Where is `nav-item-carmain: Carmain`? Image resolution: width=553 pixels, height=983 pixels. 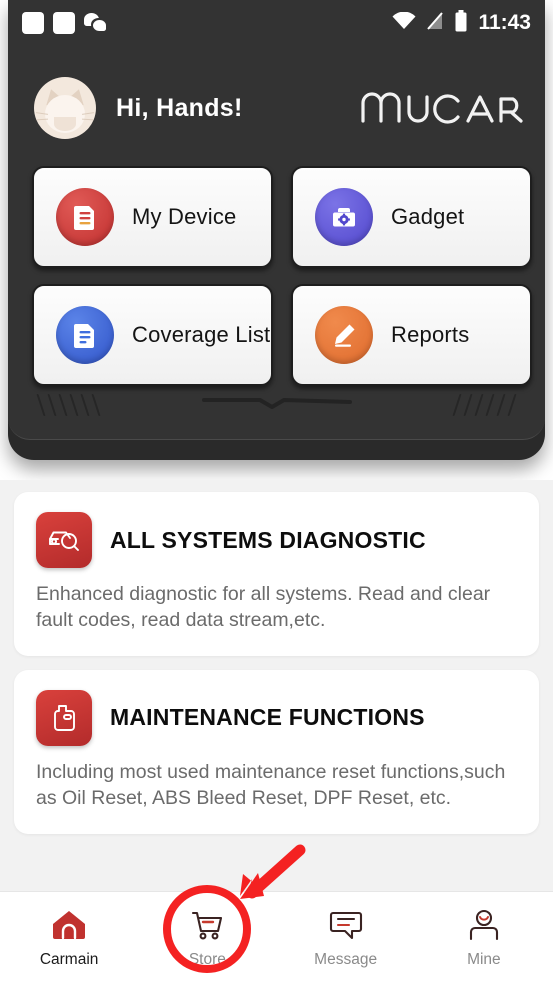
nav-item-carmain: Carmain is located at coordinates (69, 937).